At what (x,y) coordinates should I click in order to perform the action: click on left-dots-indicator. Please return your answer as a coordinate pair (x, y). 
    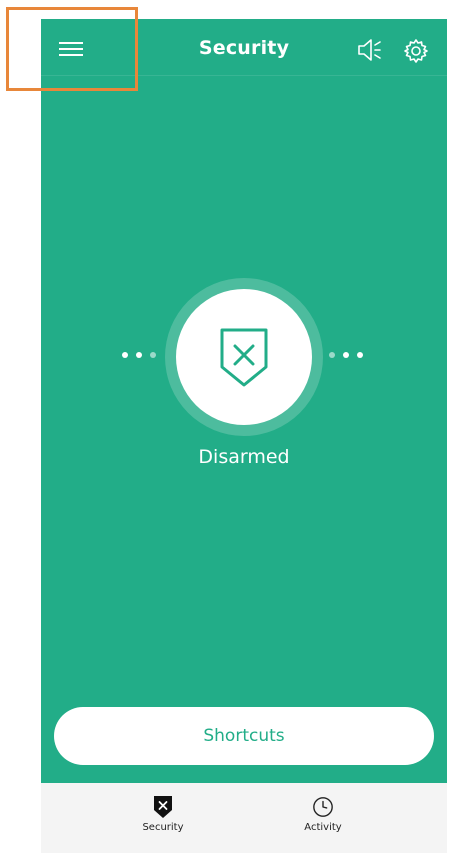
    Looking at the image, I should click on (139, 355).